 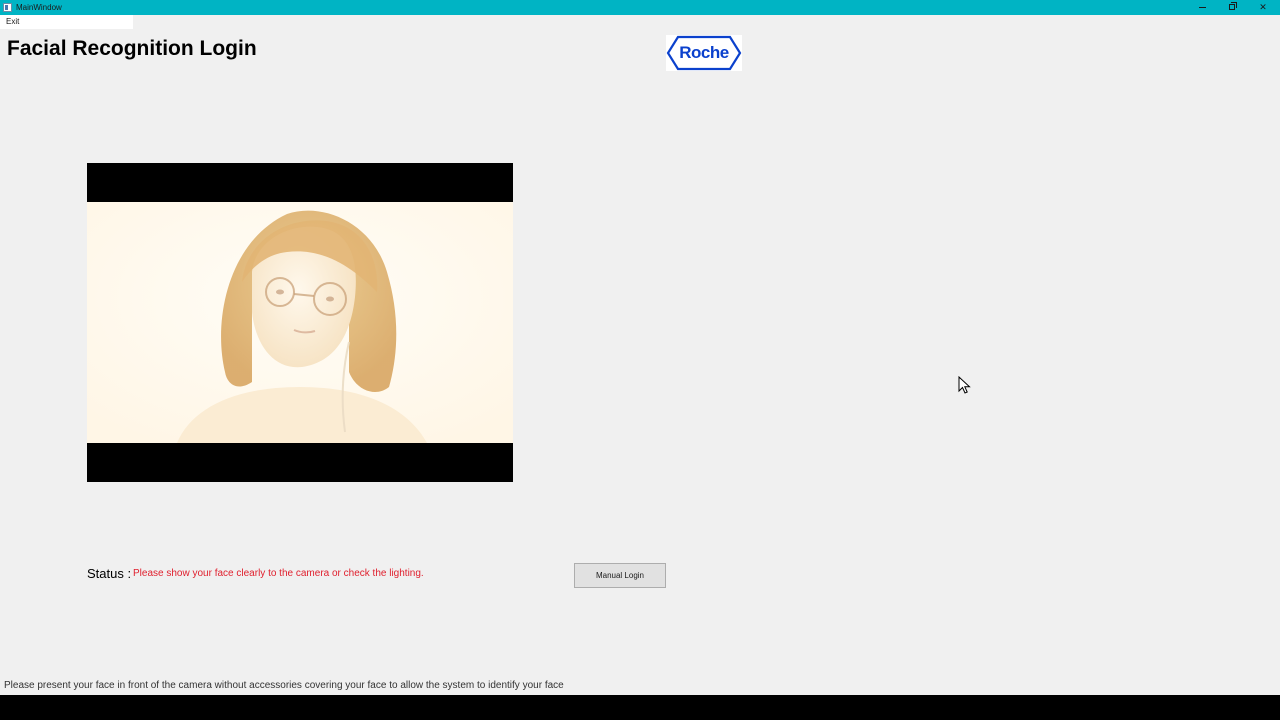 I want to click on restore-button, so click(x=1233, y=7).